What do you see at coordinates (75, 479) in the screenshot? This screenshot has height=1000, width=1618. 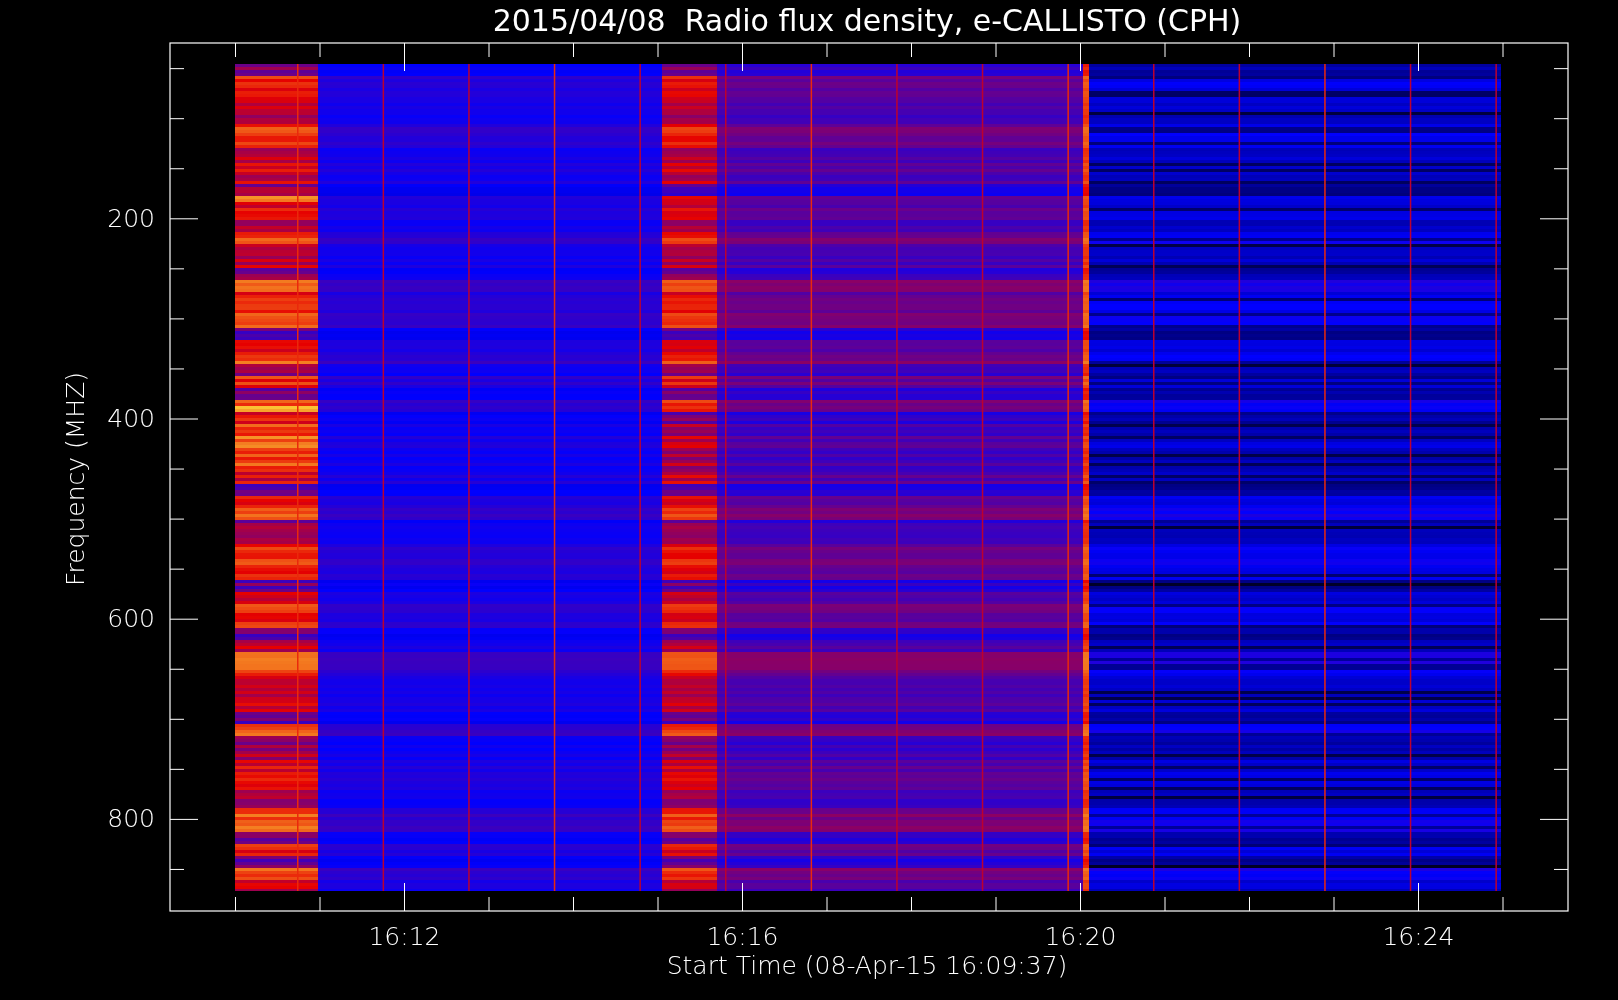 I see `y-axis-label: Frequency (MHZ)` at bounding box center [75, 479].